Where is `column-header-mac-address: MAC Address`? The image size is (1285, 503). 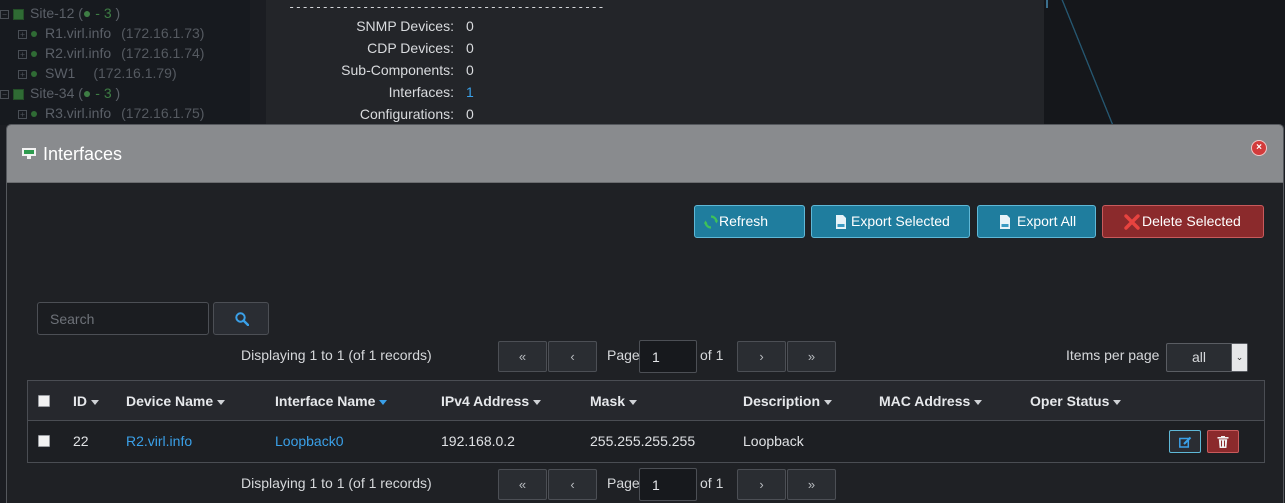 column-header-mac-address: MAC Address is located at coordinates (931, 401).